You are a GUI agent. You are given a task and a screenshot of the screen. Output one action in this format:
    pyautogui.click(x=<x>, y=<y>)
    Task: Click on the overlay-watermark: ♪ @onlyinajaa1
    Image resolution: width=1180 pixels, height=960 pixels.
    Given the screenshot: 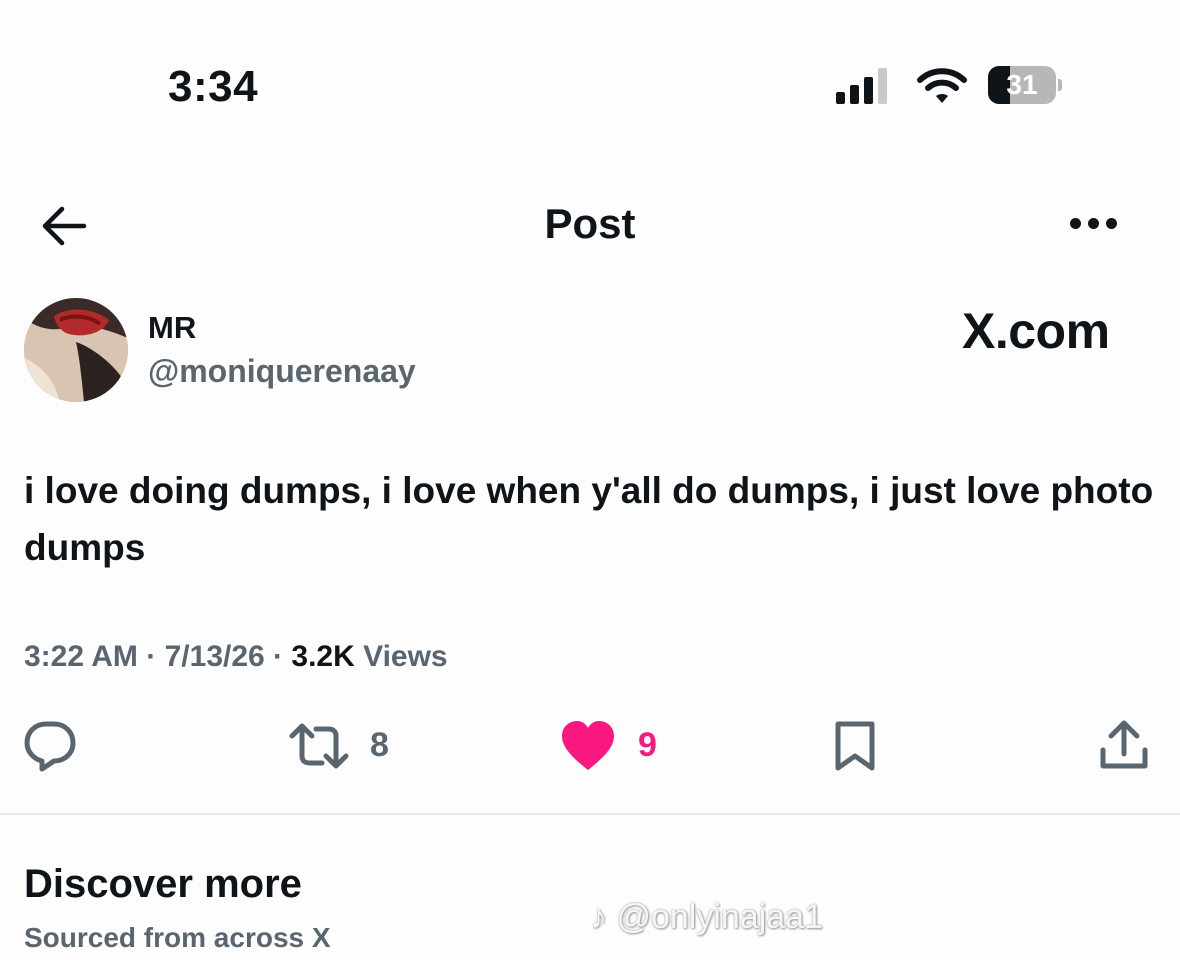 What is the action you would take?
    pyautogui.click(x=706, y=917)
    